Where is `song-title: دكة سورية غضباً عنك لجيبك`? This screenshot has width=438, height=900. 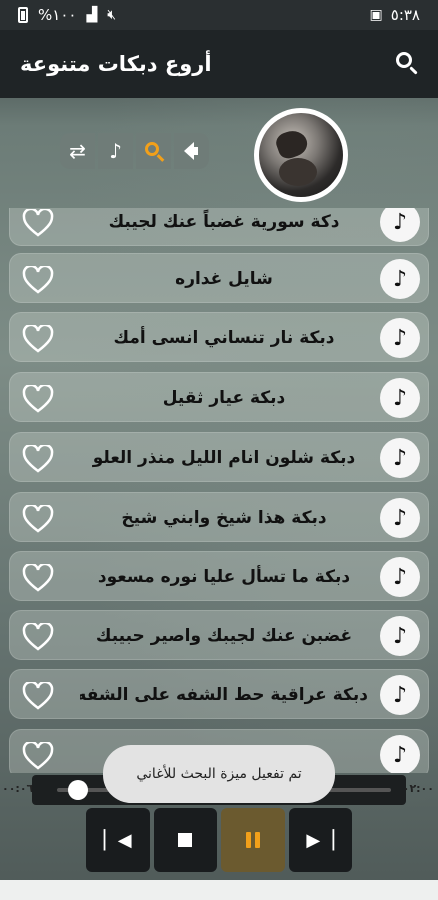
song-title: دكة سورية غضباً عنك لجيبك is located at coordinates (224, 222).